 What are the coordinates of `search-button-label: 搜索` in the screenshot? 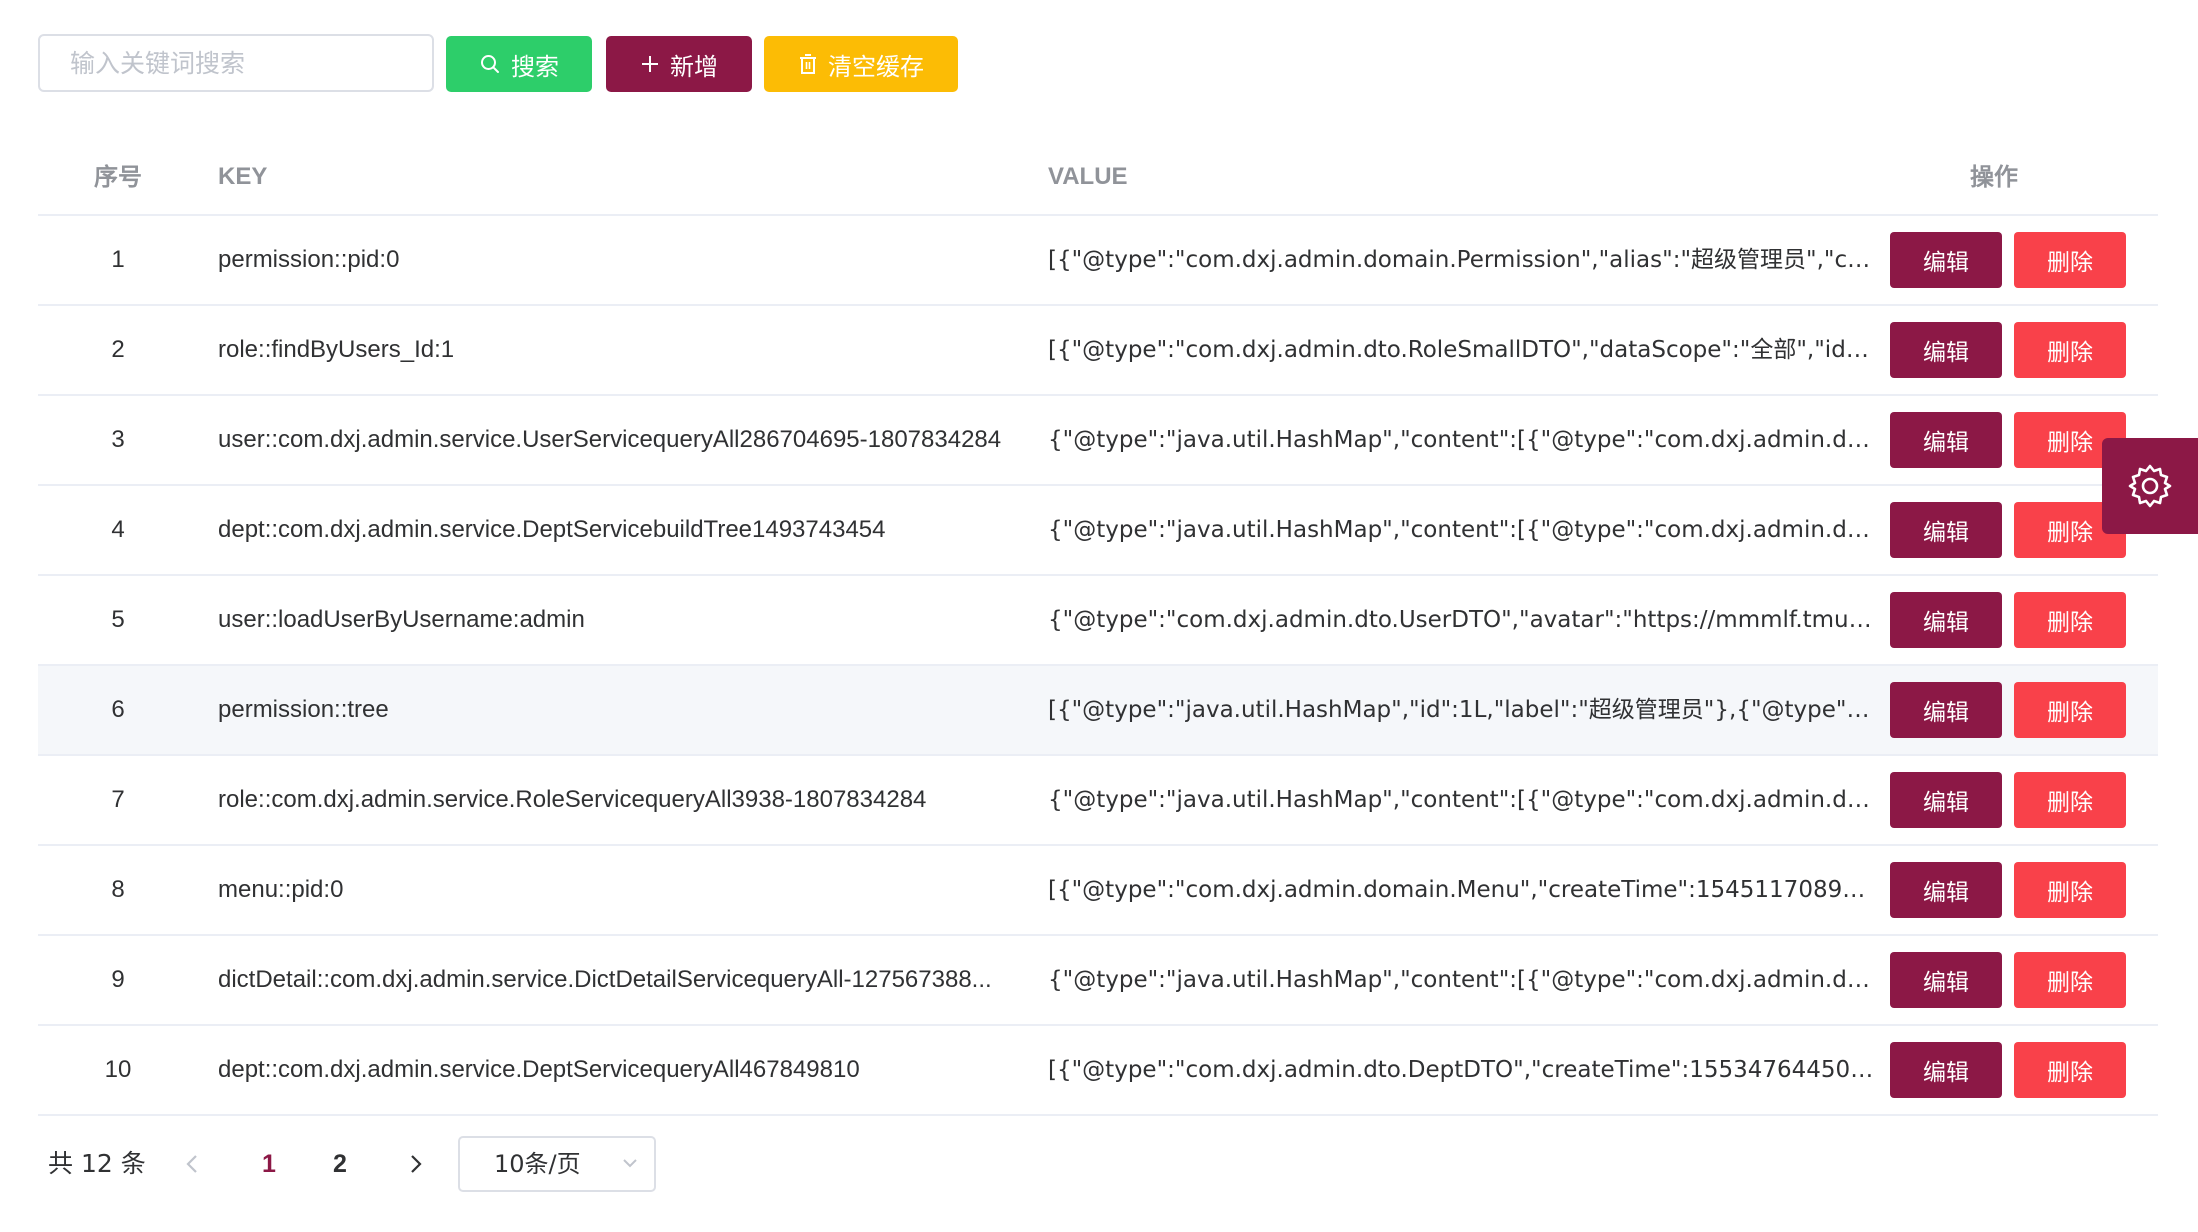 It's located at (535, 66).